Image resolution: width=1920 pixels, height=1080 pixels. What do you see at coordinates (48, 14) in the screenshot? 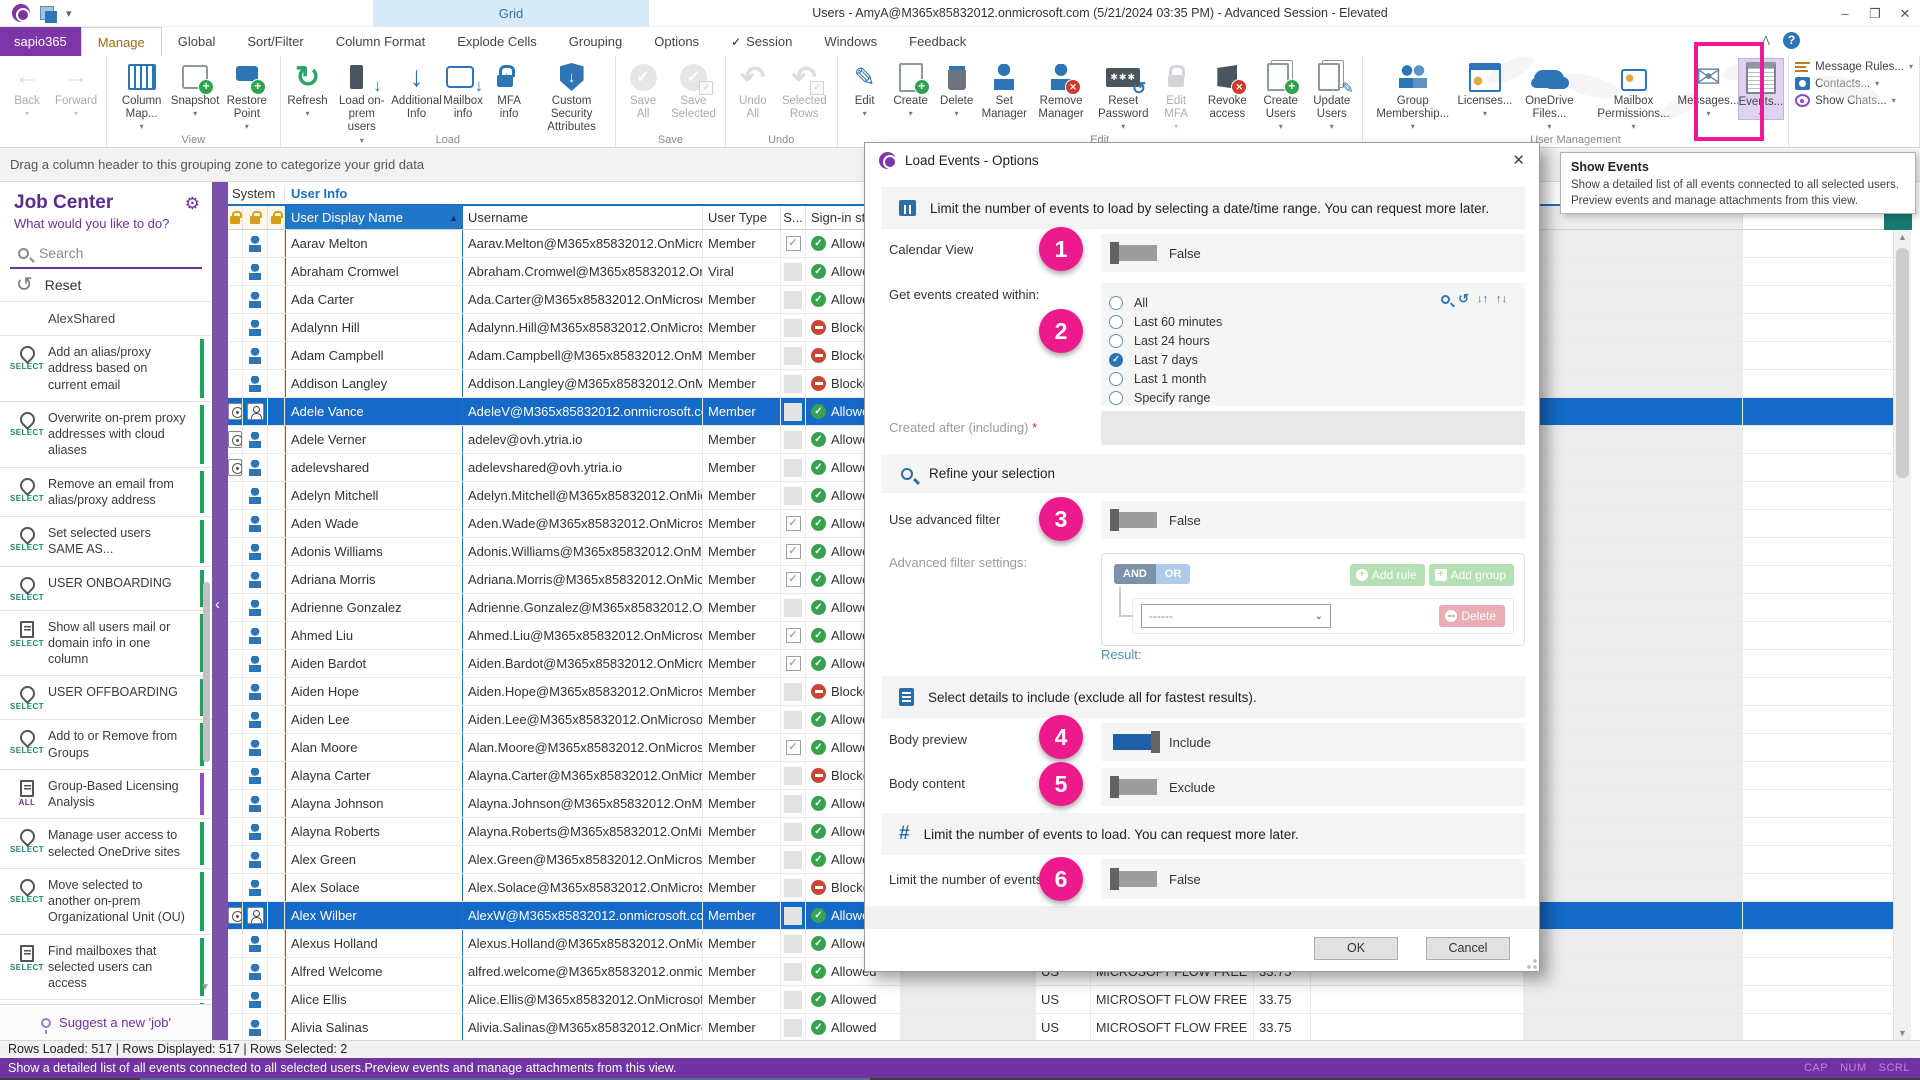
I see `layers-icon` at bounding box center [48, 14].